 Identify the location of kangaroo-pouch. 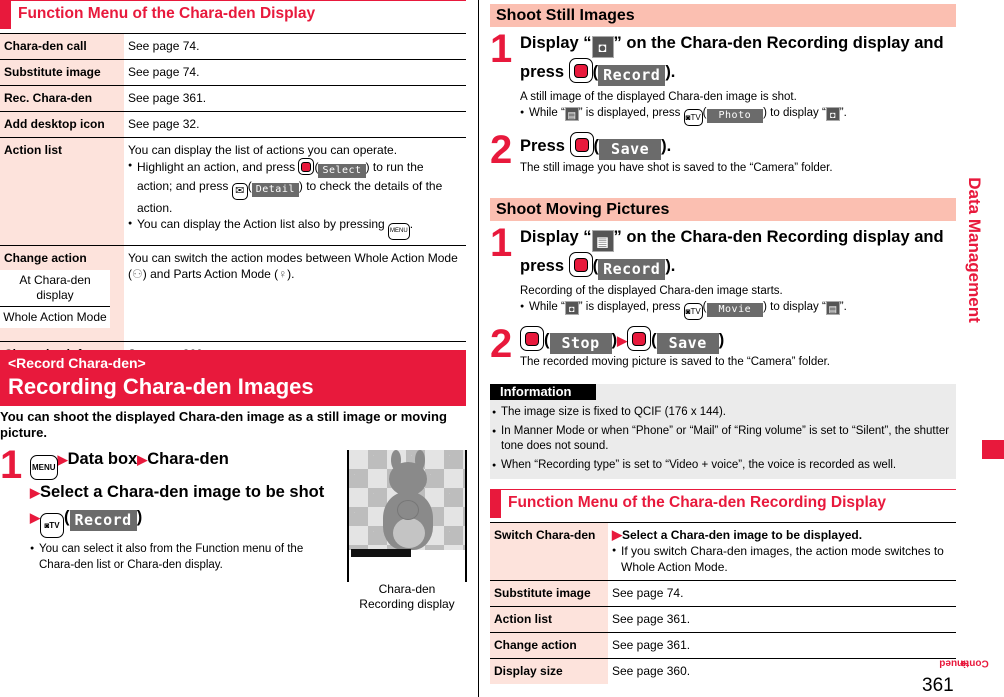
(409, 533).